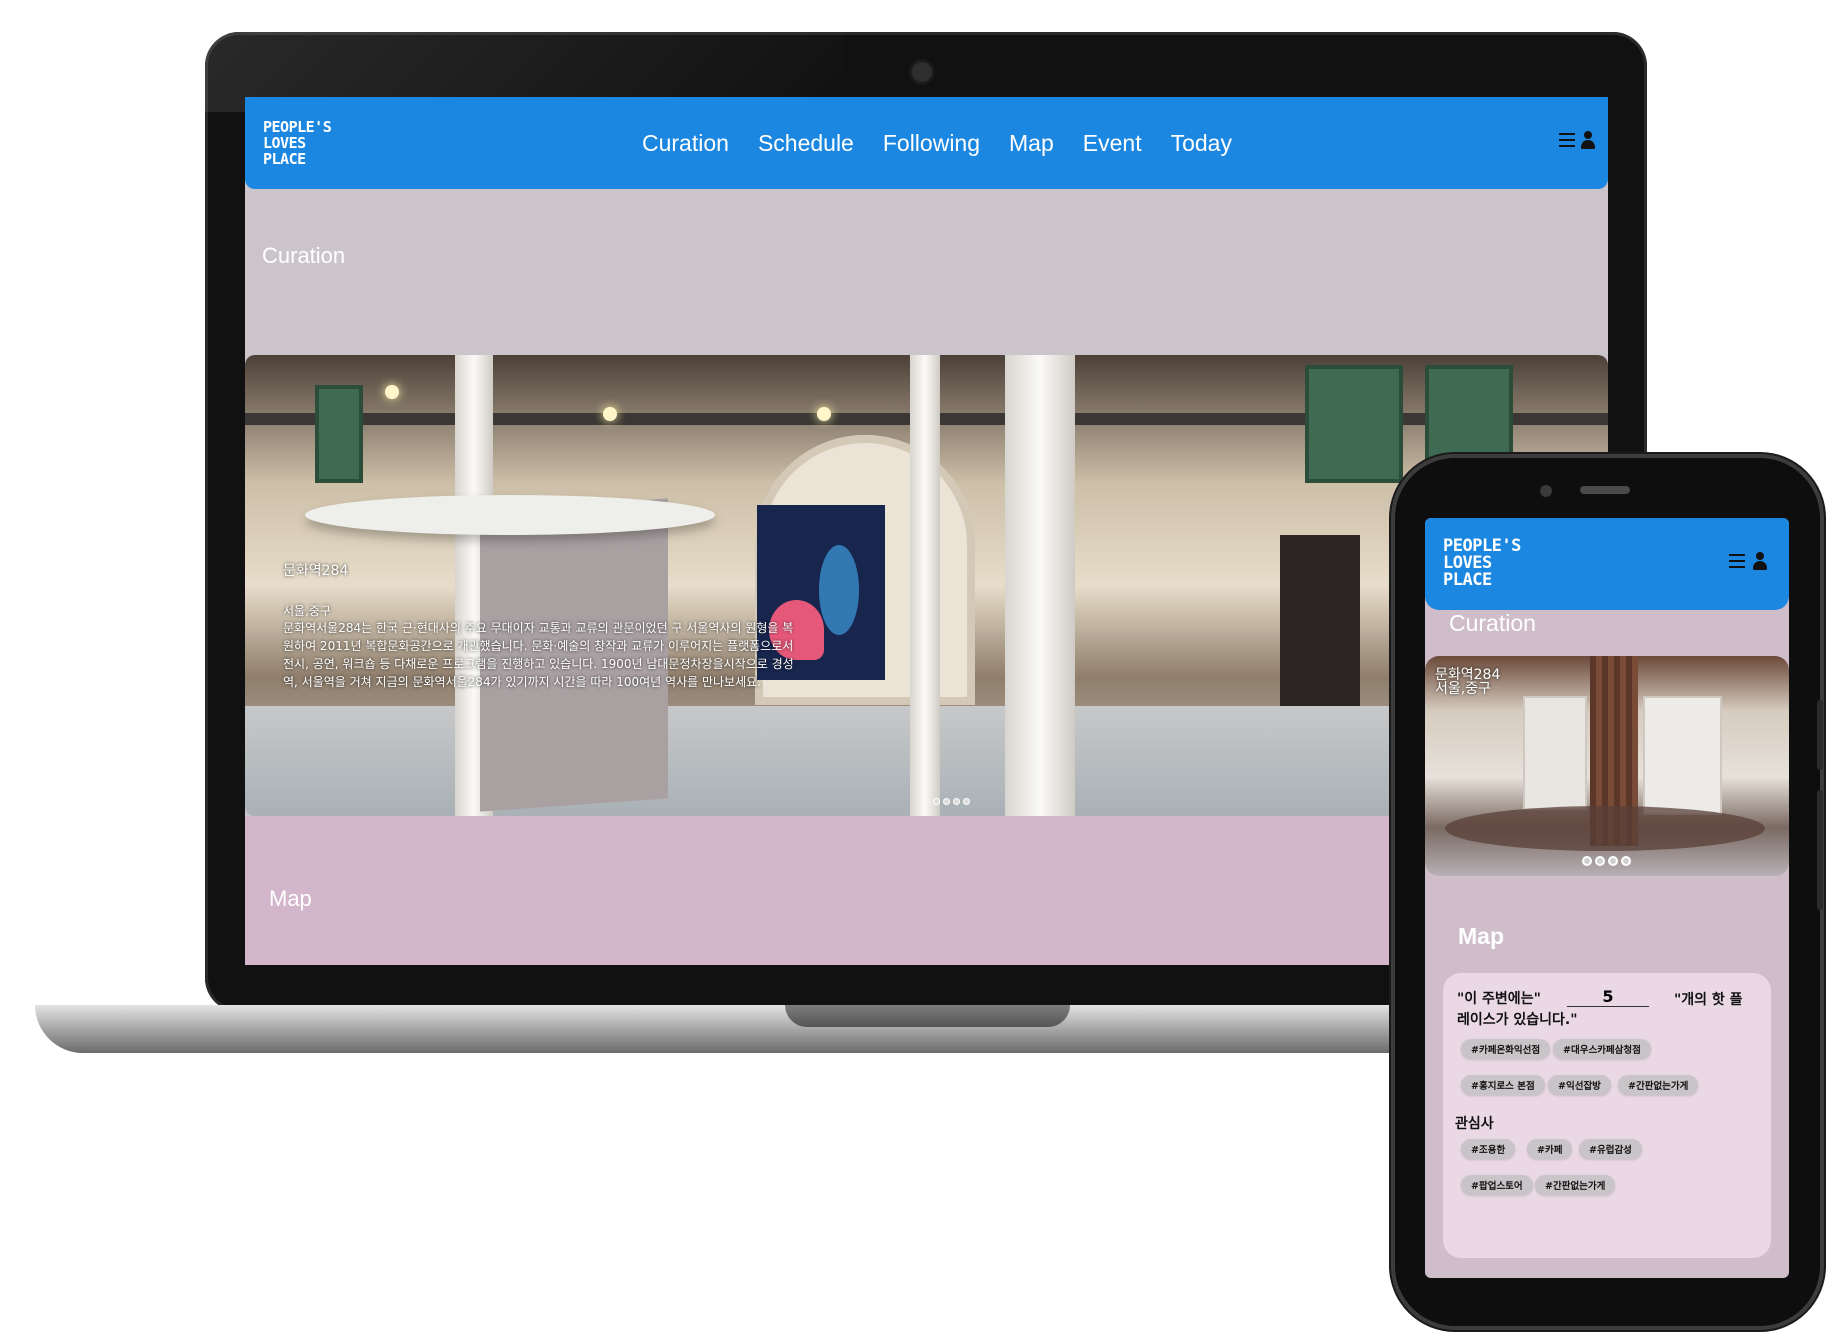  I want to click on hot-place-suffix: "개의 핫 플, so click(1708, 1000).